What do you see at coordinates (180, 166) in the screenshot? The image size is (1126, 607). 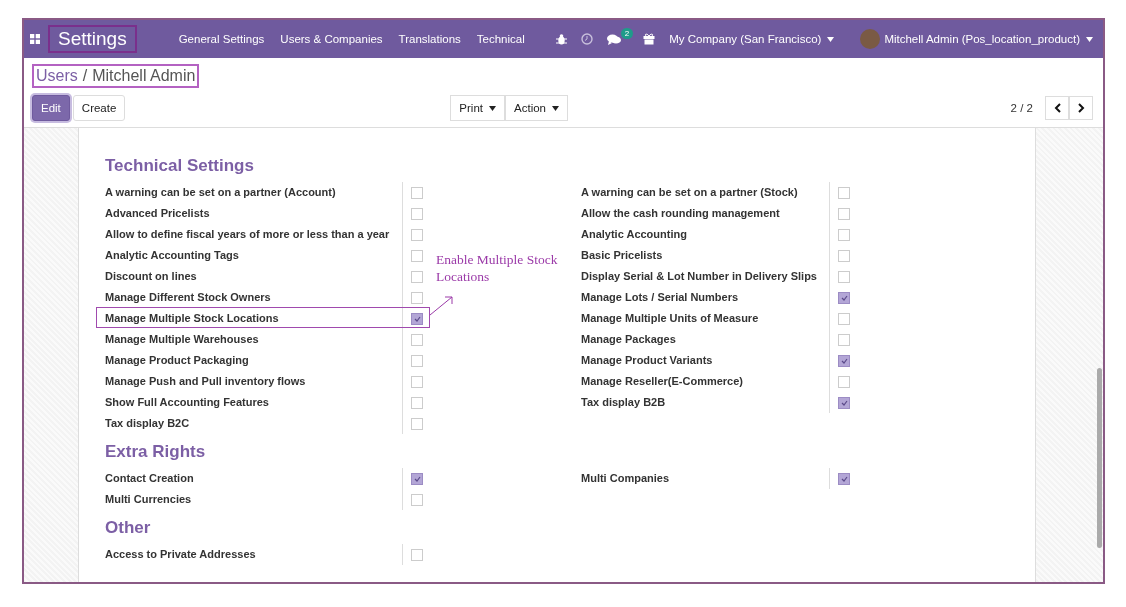 I see `section-title: Technical Settings` at bounding box center [180, 166].